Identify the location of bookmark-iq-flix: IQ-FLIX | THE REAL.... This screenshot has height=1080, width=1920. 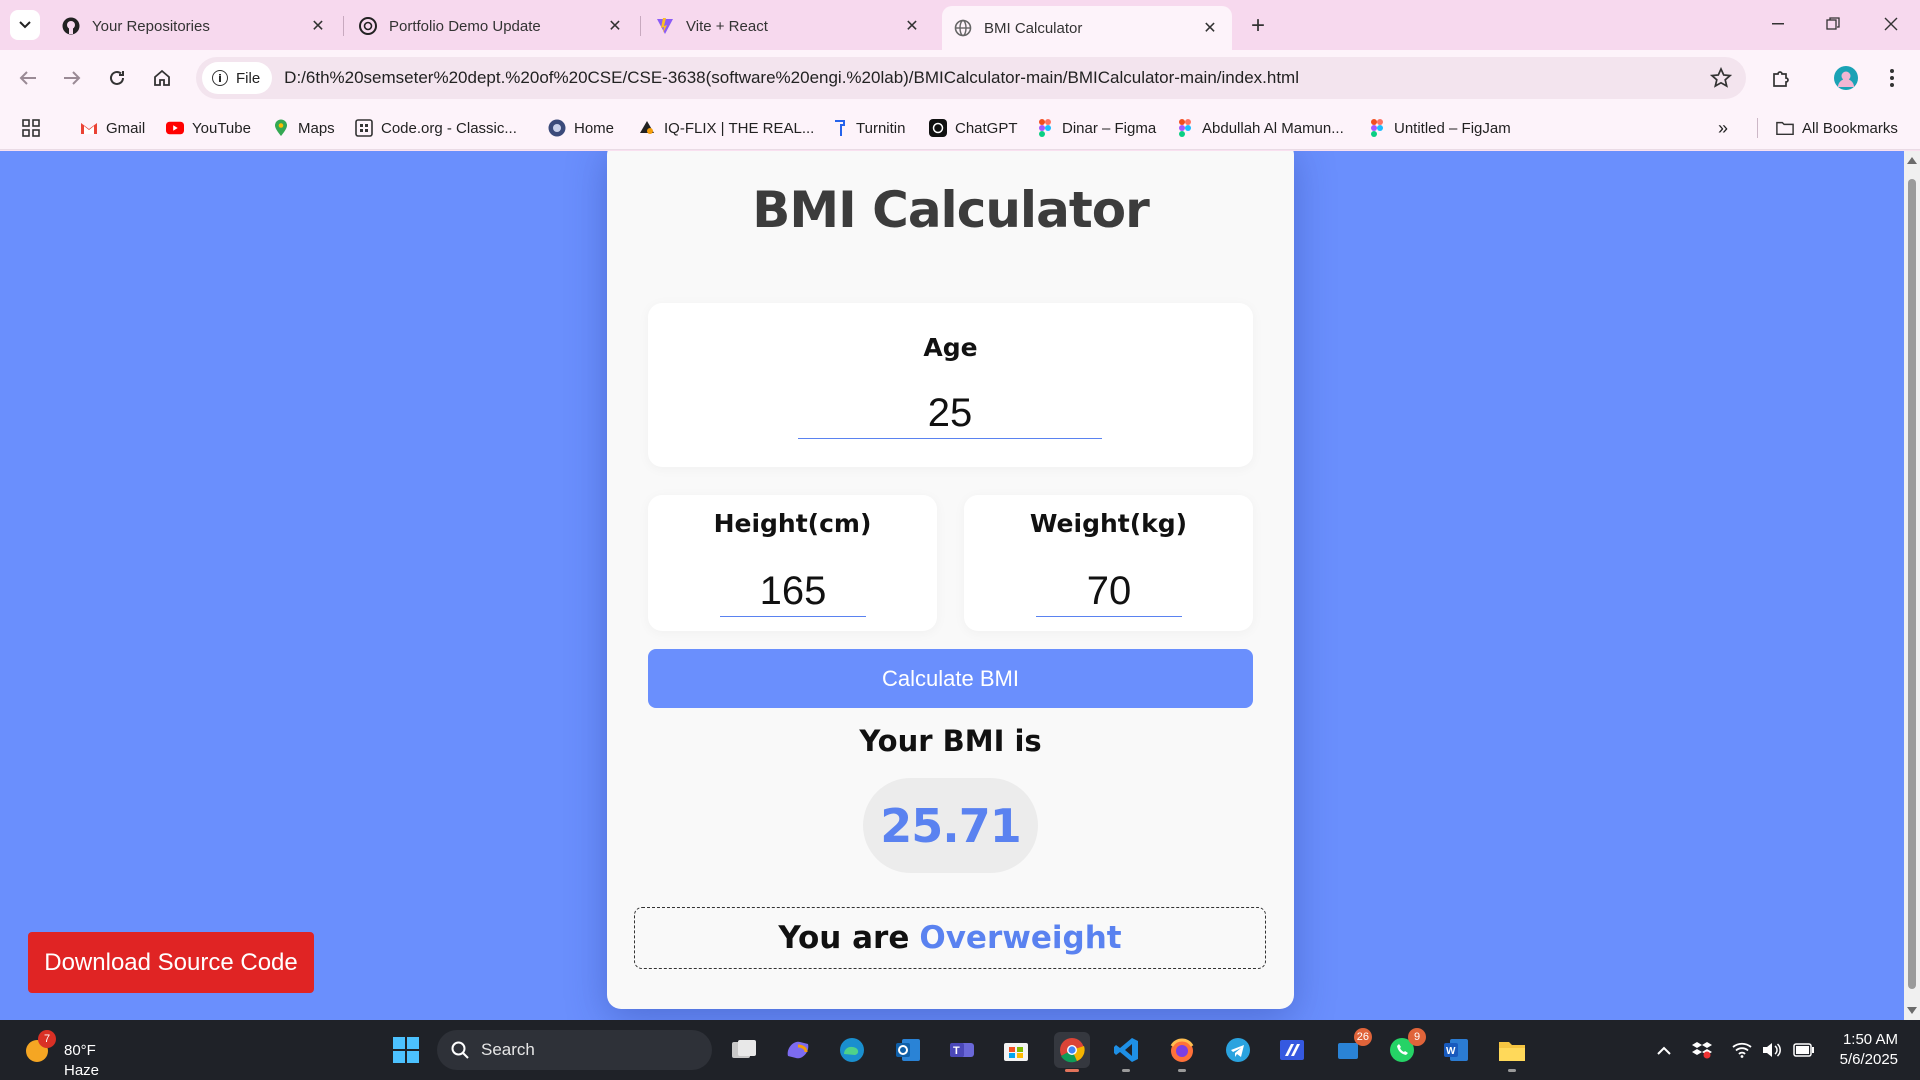
(726, 128).